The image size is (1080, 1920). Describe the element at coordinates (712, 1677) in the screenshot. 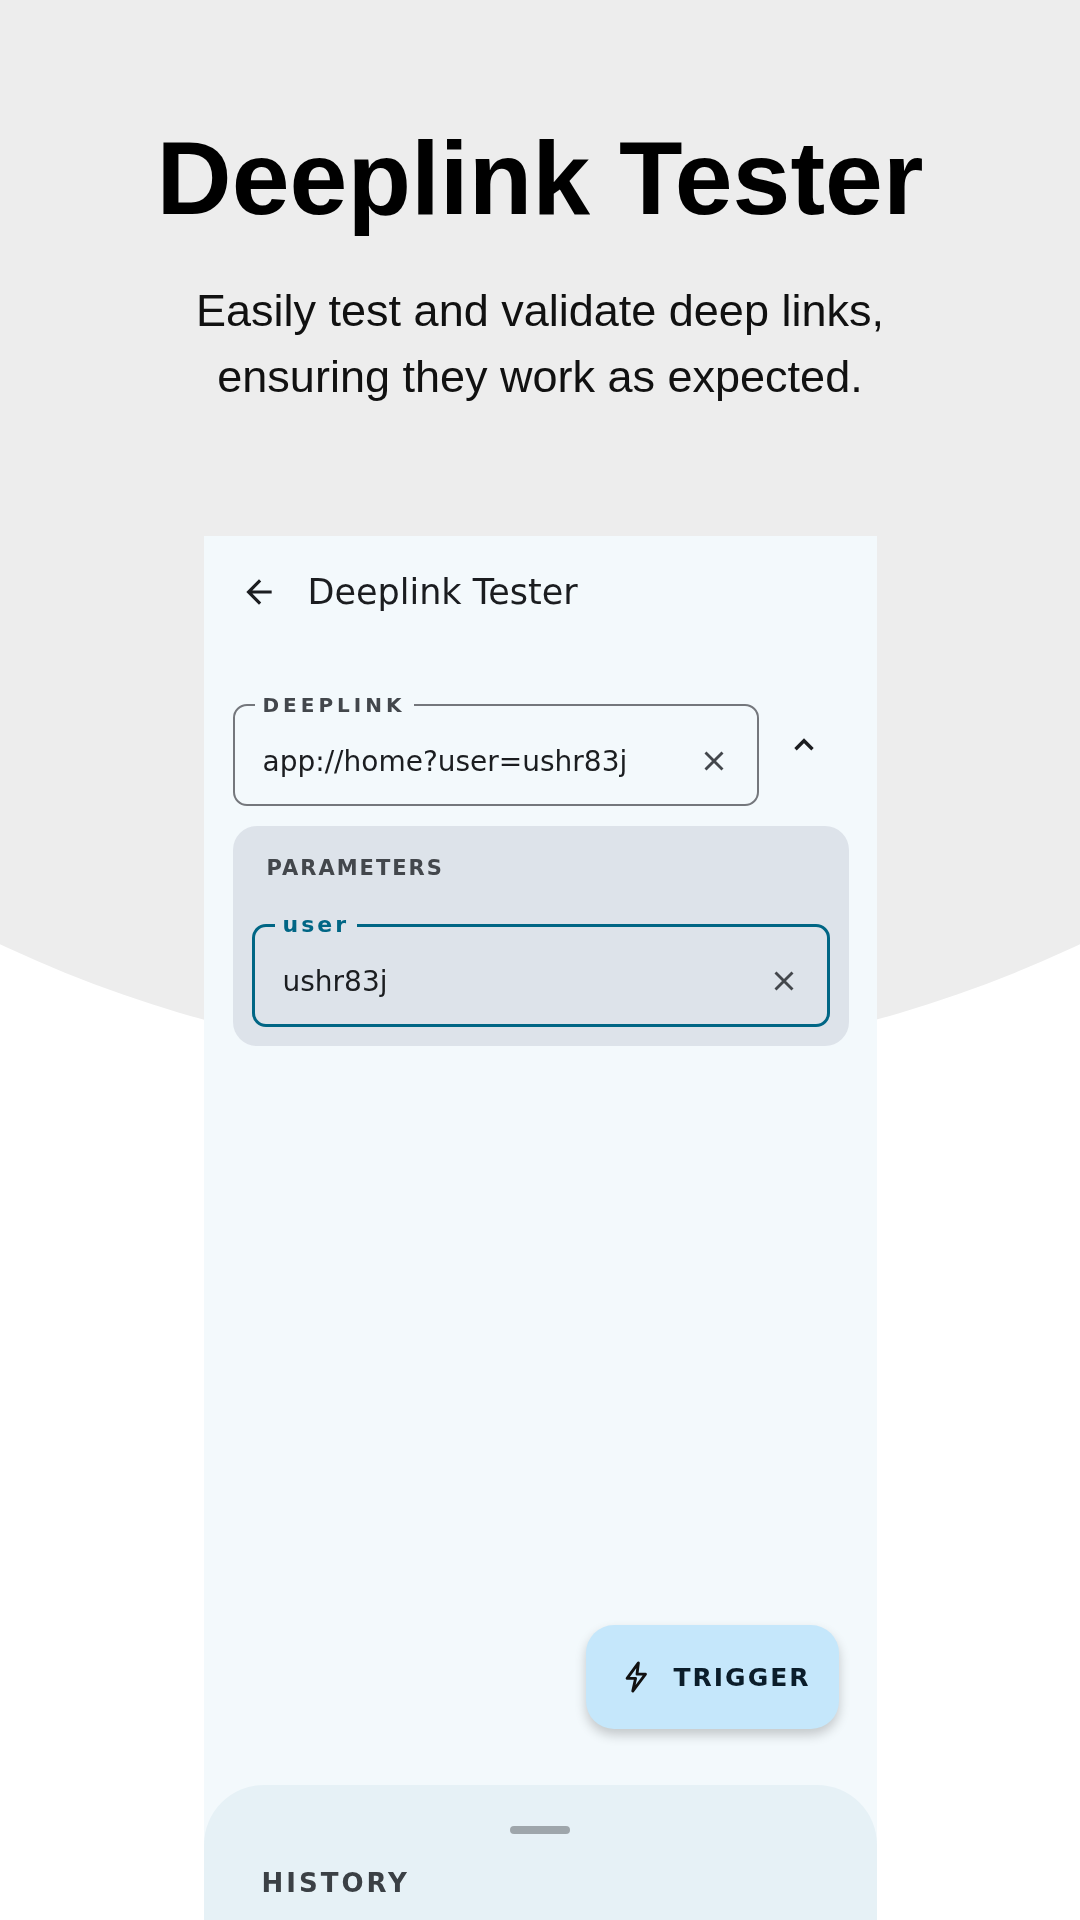

I see `trigger-button: TRIGGER` at that location.